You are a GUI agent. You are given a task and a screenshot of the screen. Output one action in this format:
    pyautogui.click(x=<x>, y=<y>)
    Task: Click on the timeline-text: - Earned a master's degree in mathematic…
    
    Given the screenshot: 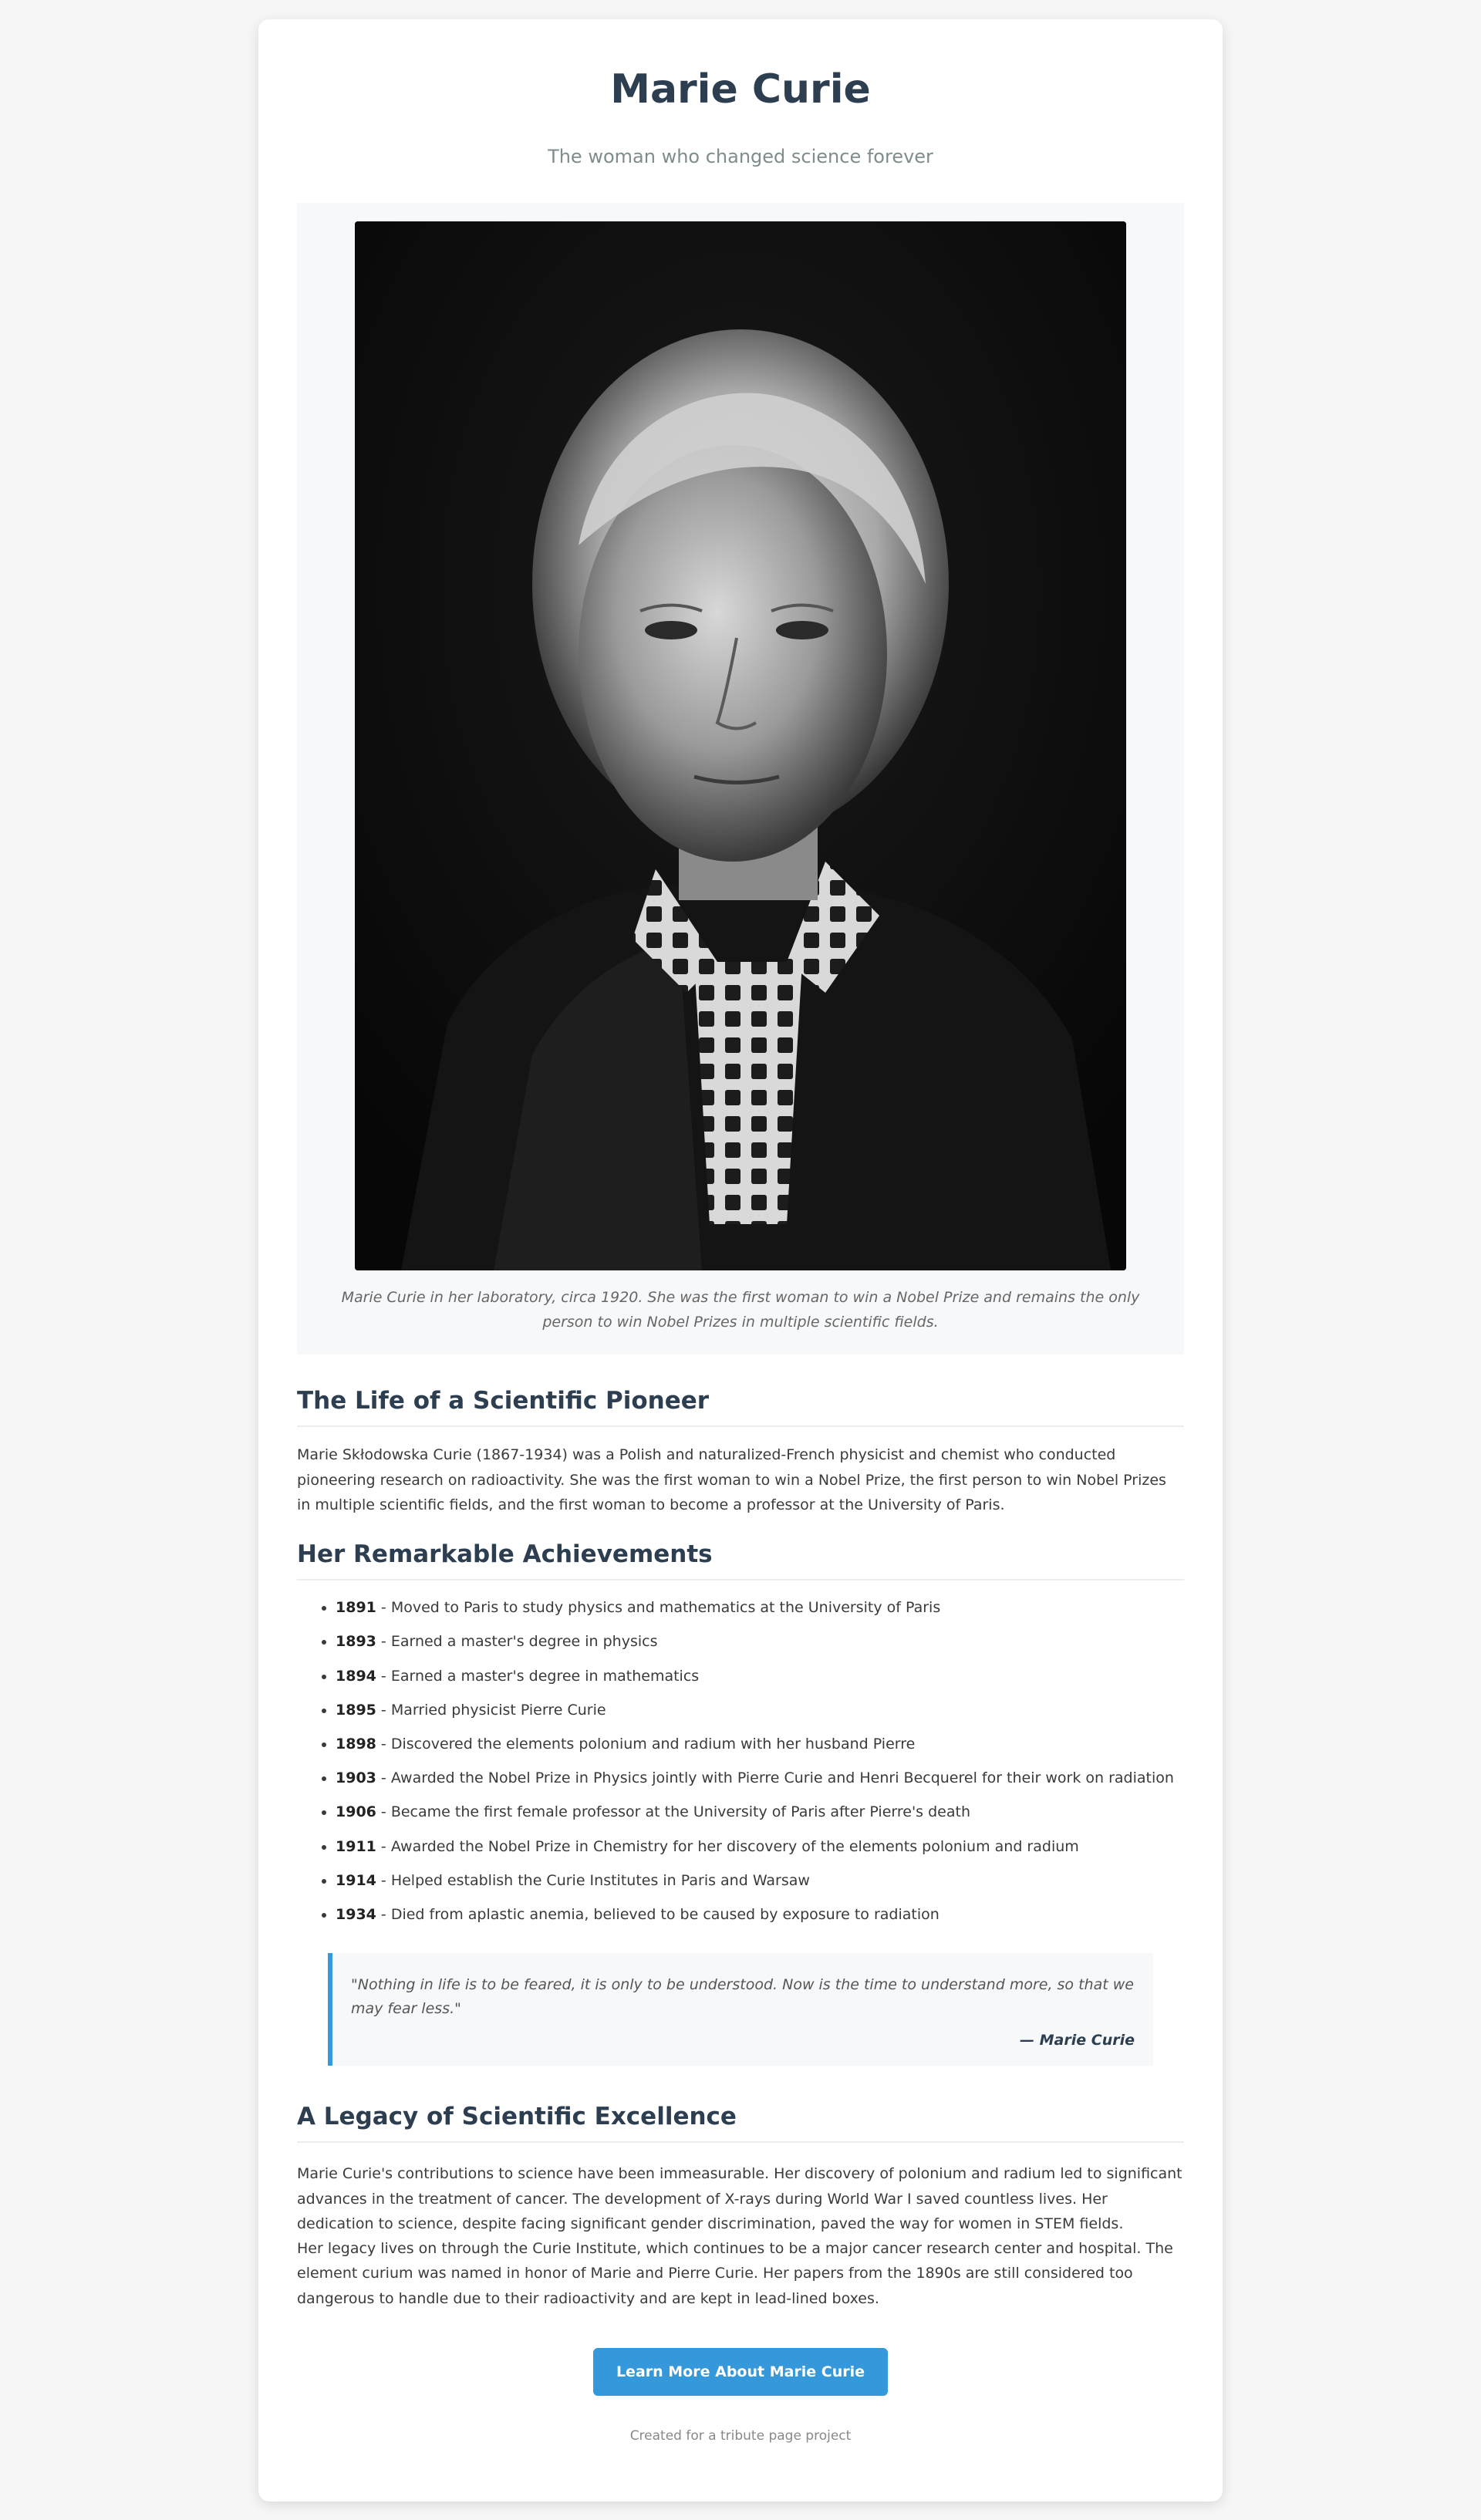 What is the action you would take?
    pyautogui.click(x=538, y=1676)
    